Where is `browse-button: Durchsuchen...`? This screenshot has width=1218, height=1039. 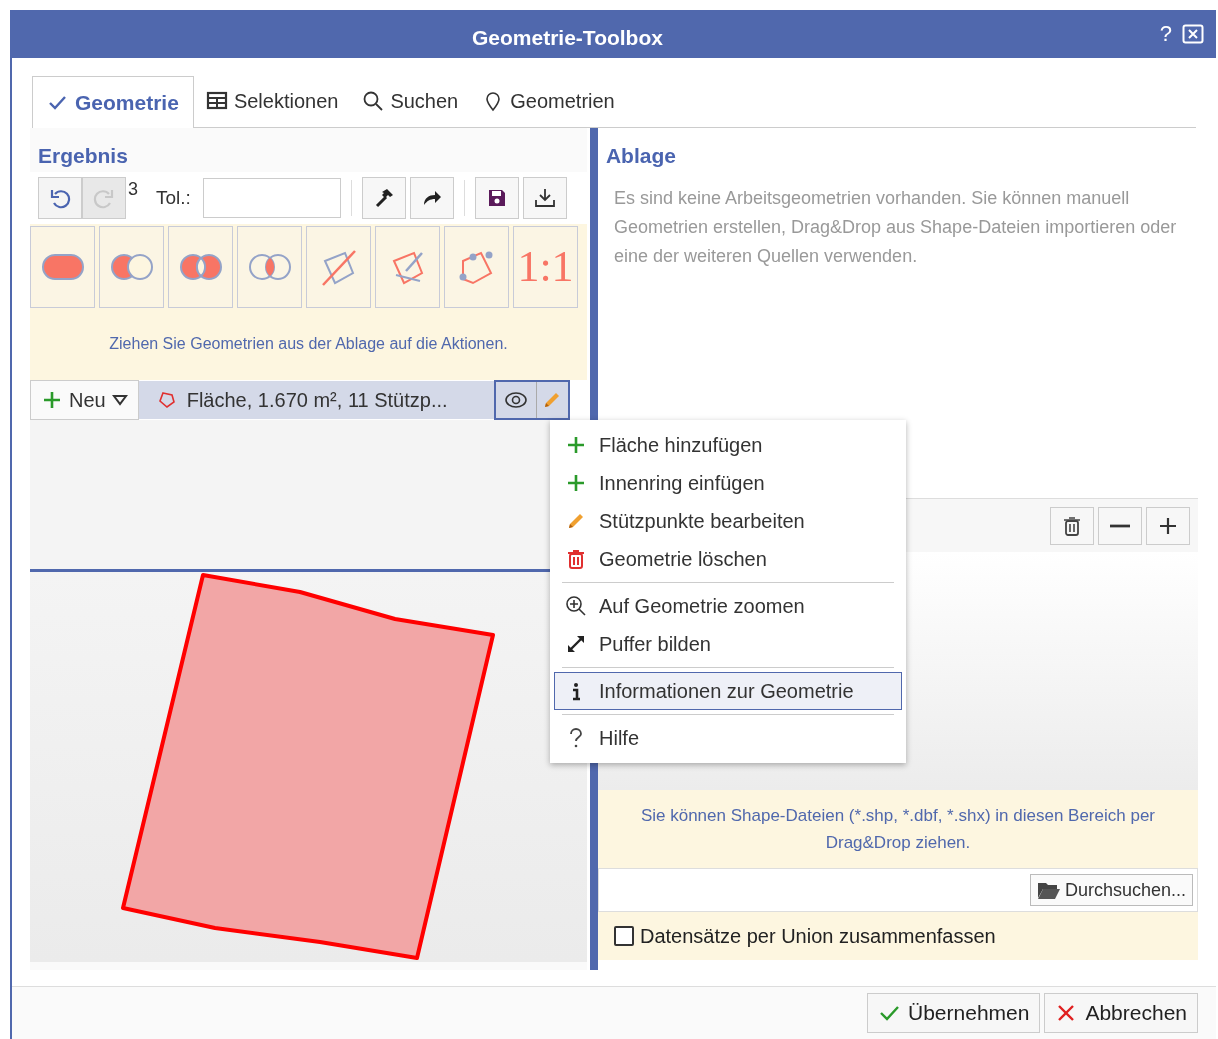
browse-button: Durchsuchen... is located at coordinates (1111, 890).